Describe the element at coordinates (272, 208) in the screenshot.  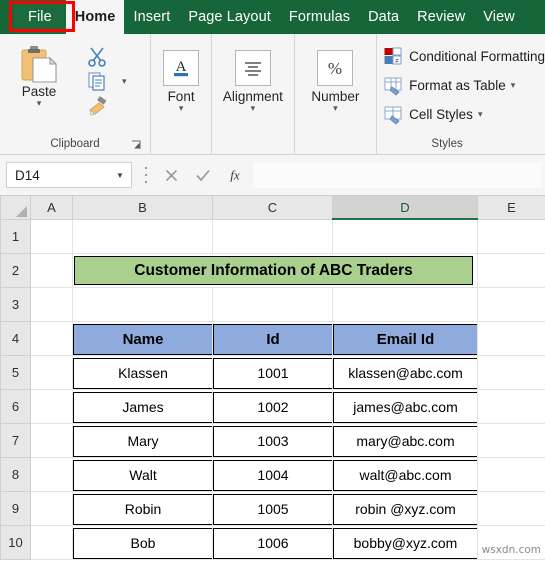
I see `column-header-c: C` at that location.